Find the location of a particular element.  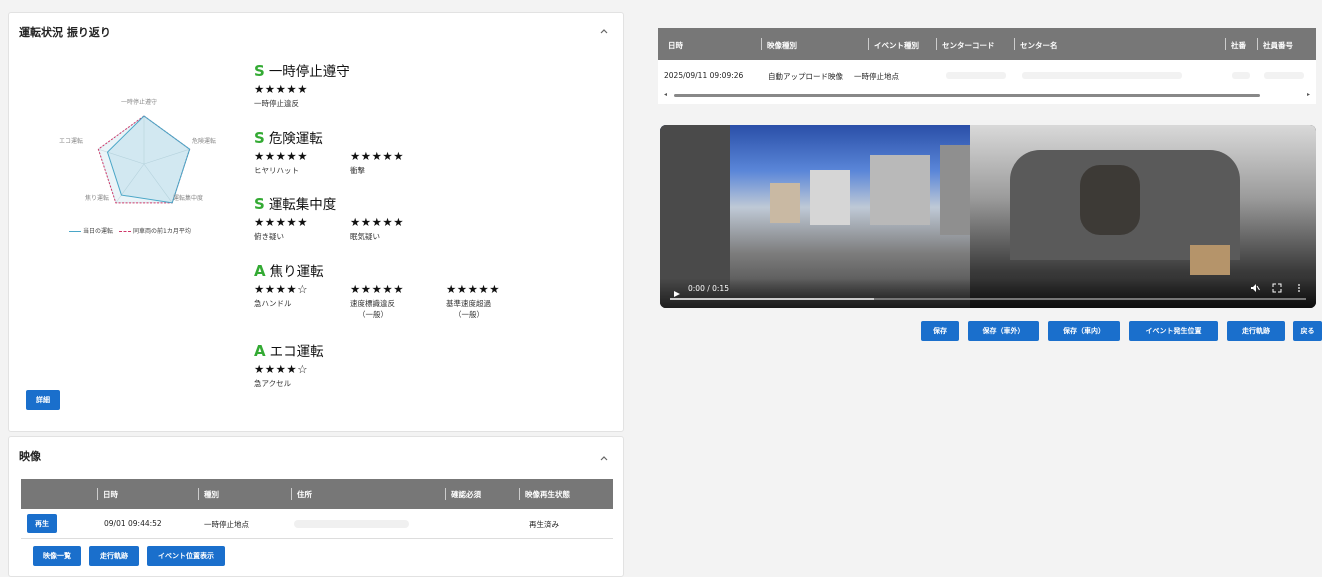

score-item: ★★★★★ 一時停止違反 is located at coordinates (302, 95).